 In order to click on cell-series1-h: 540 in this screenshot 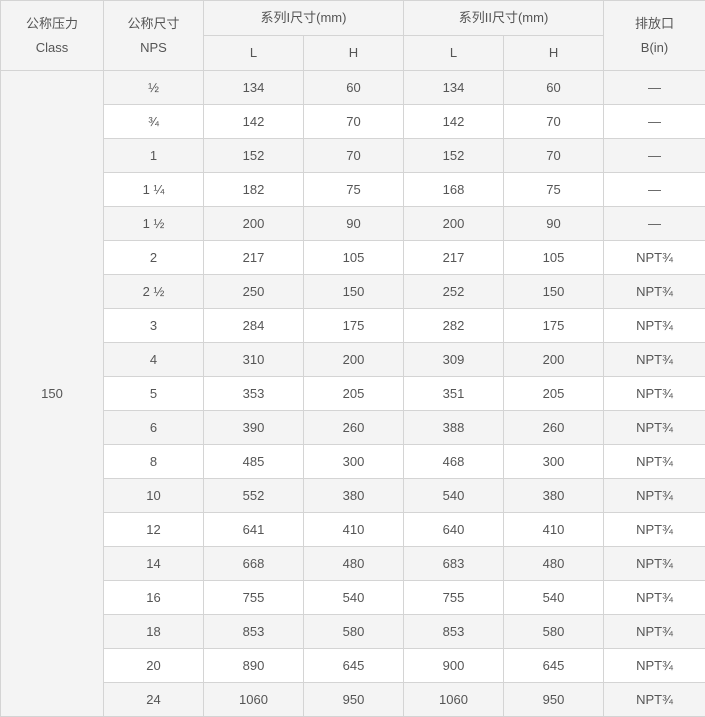, I will do `click(354, 598)`.